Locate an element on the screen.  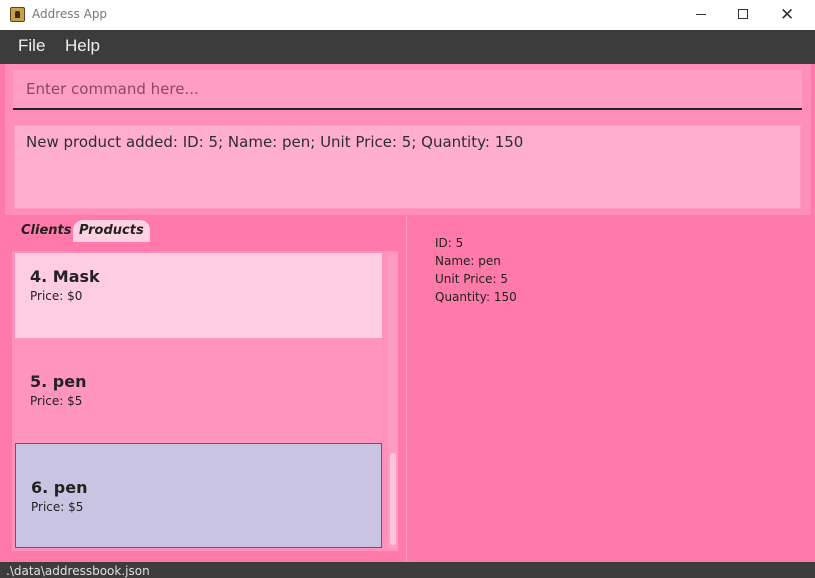
minimize-icon is located at coordinates (701, 14).